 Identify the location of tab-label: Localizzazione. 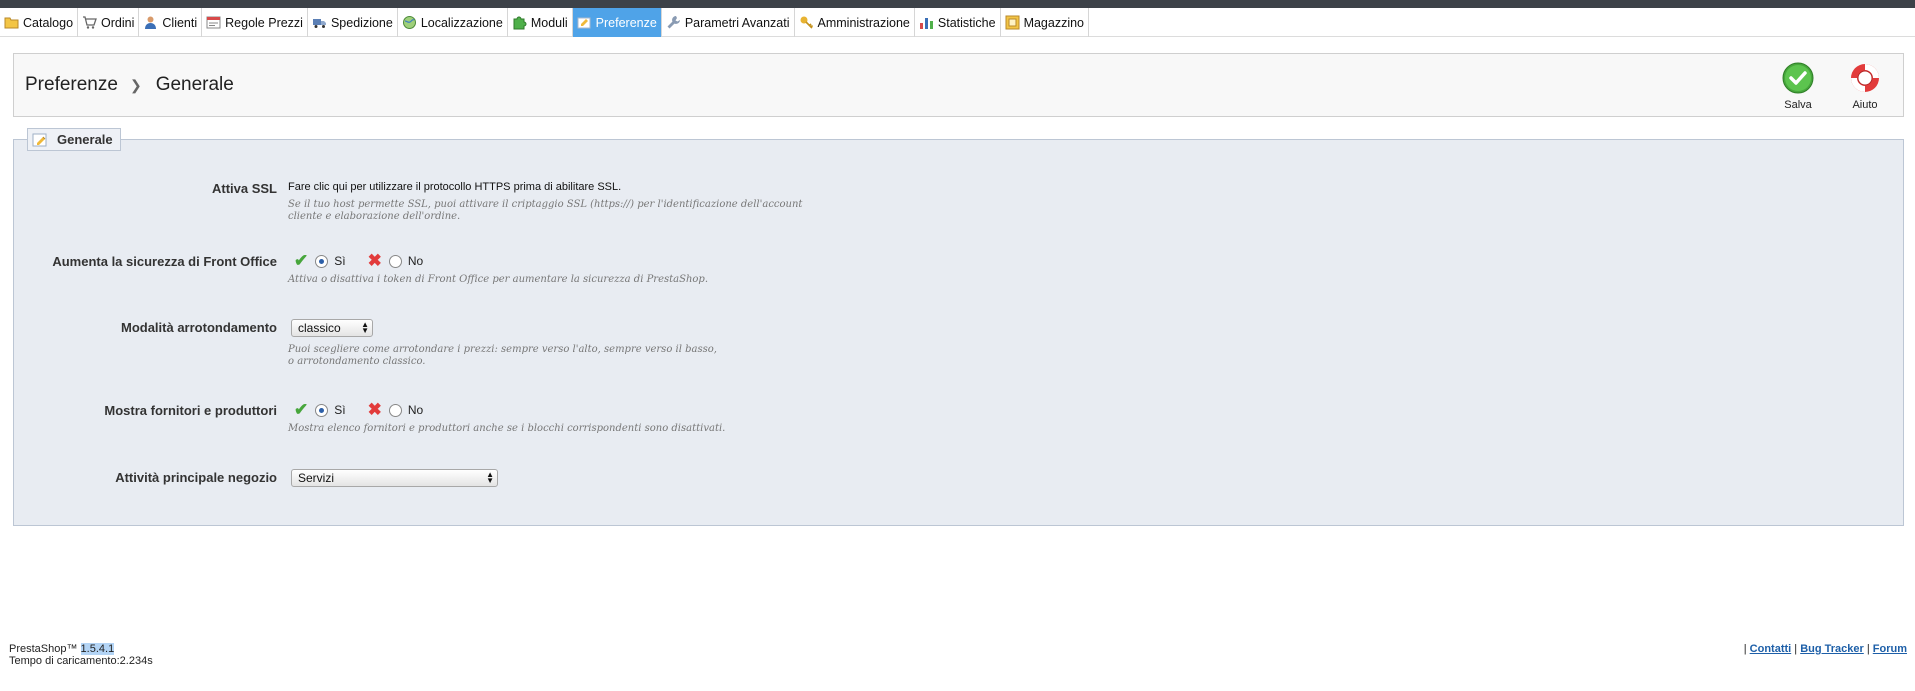
(461, 22).